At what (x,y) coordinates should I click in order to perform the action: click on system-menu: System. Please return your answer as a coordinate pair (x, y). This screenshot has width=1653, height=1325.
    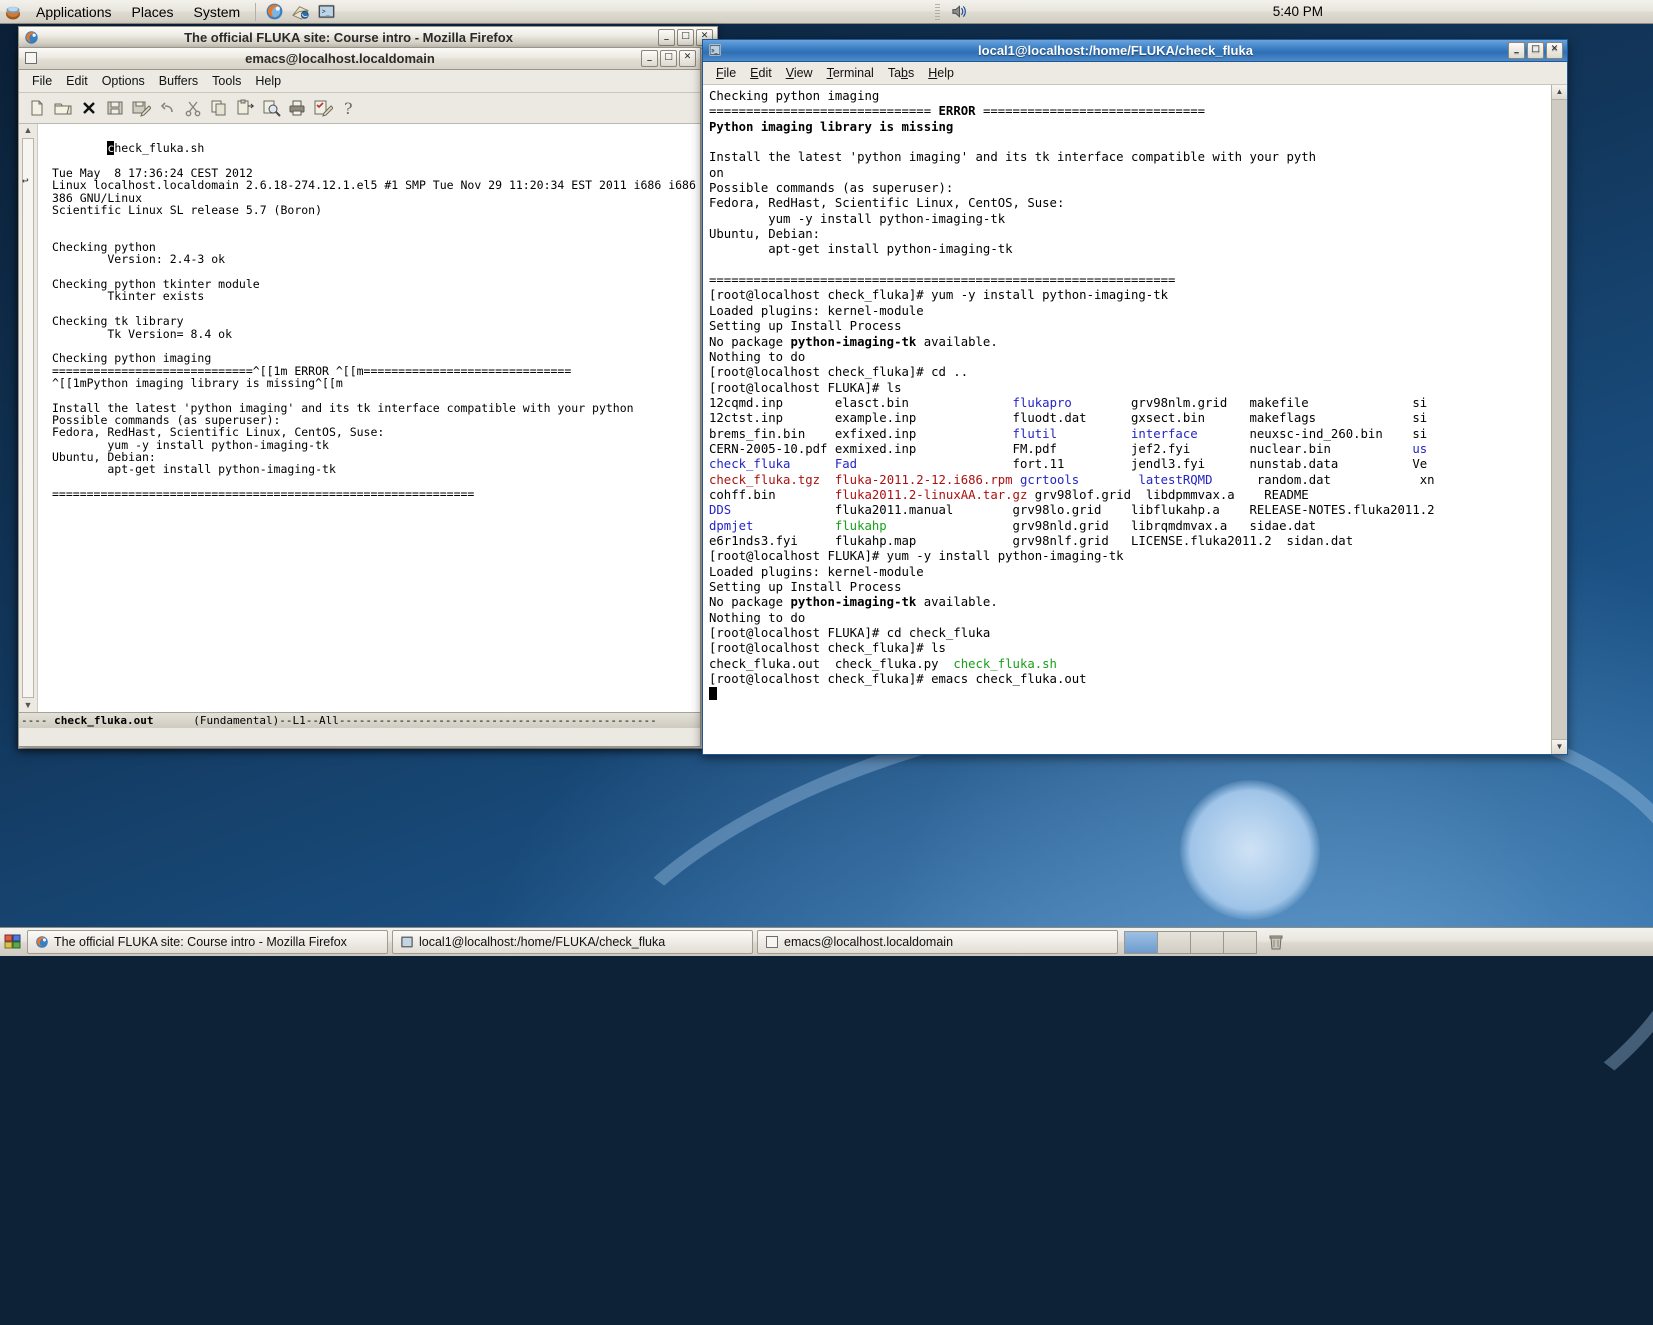
    Looking at the image, I should click on (217, 12).